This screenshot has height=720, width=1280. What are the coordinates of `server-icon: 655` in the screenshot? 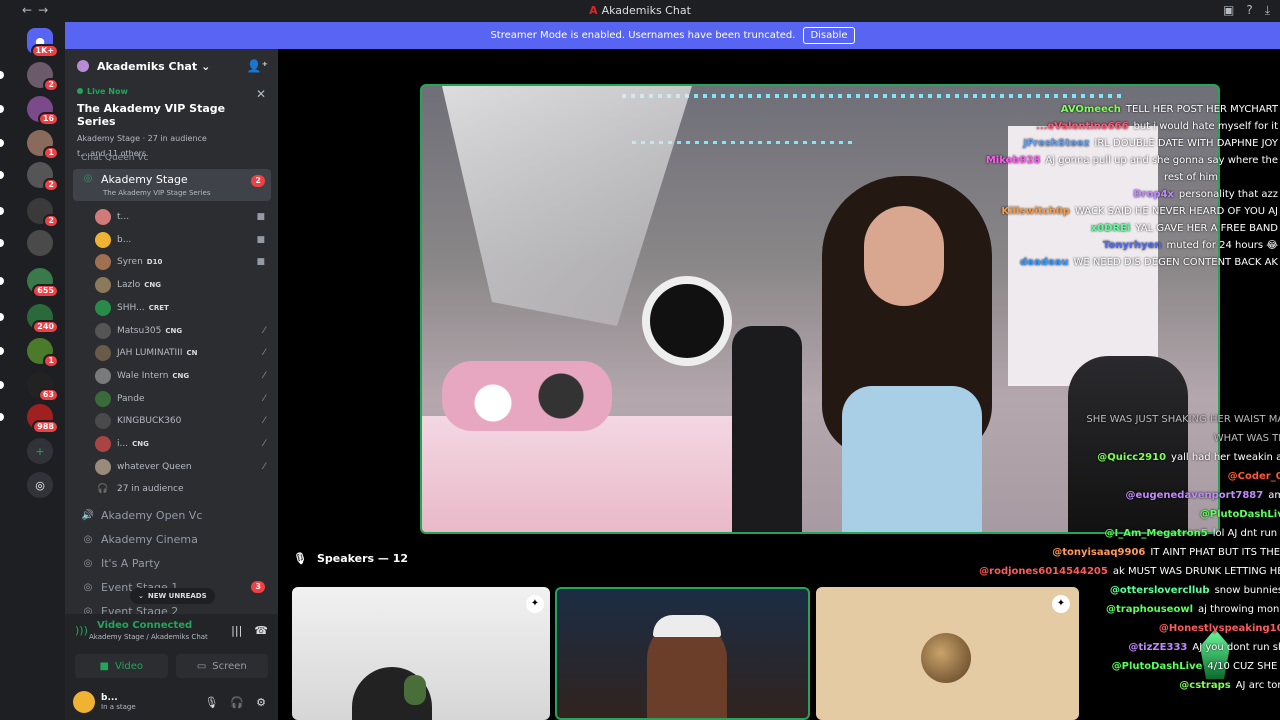 It's located at (43, 283).